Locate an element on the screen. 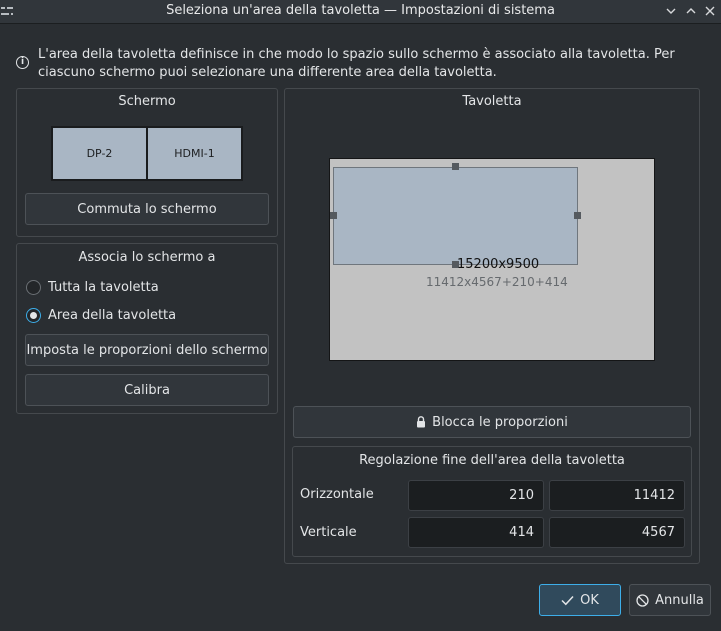 The width and height of the screenshot is (721, 631). ok-button: OK is located at coordinates (580, 600).